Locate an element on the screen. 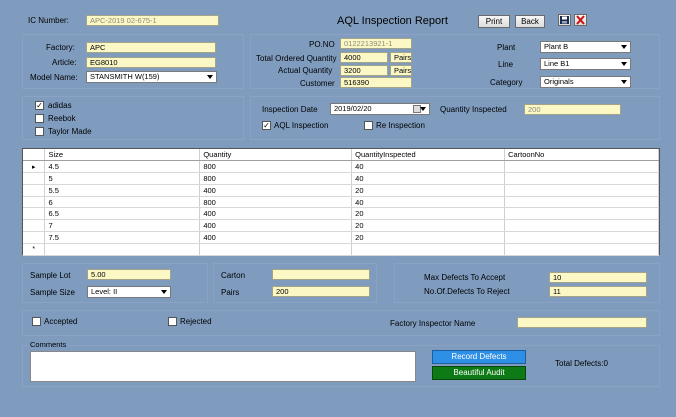 The height and width of the screenshot is (417, 676). actual-qty-label: Actual Quantity is located at coordinates (305, 70).